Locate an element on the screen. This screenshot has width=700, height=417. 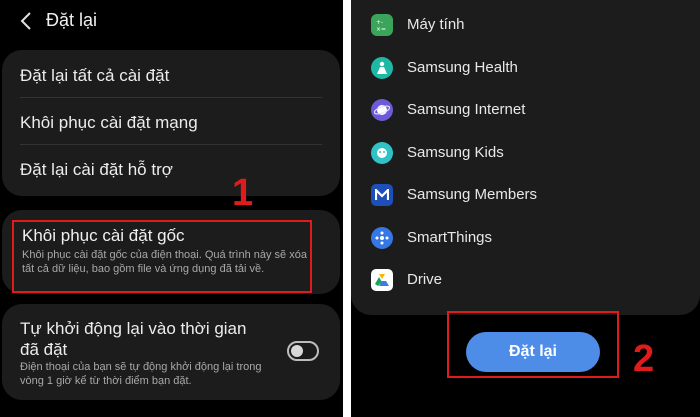
reset-all-settings-item: Đặt lại tất cả cài đặt is located at coordinates (94, 76).